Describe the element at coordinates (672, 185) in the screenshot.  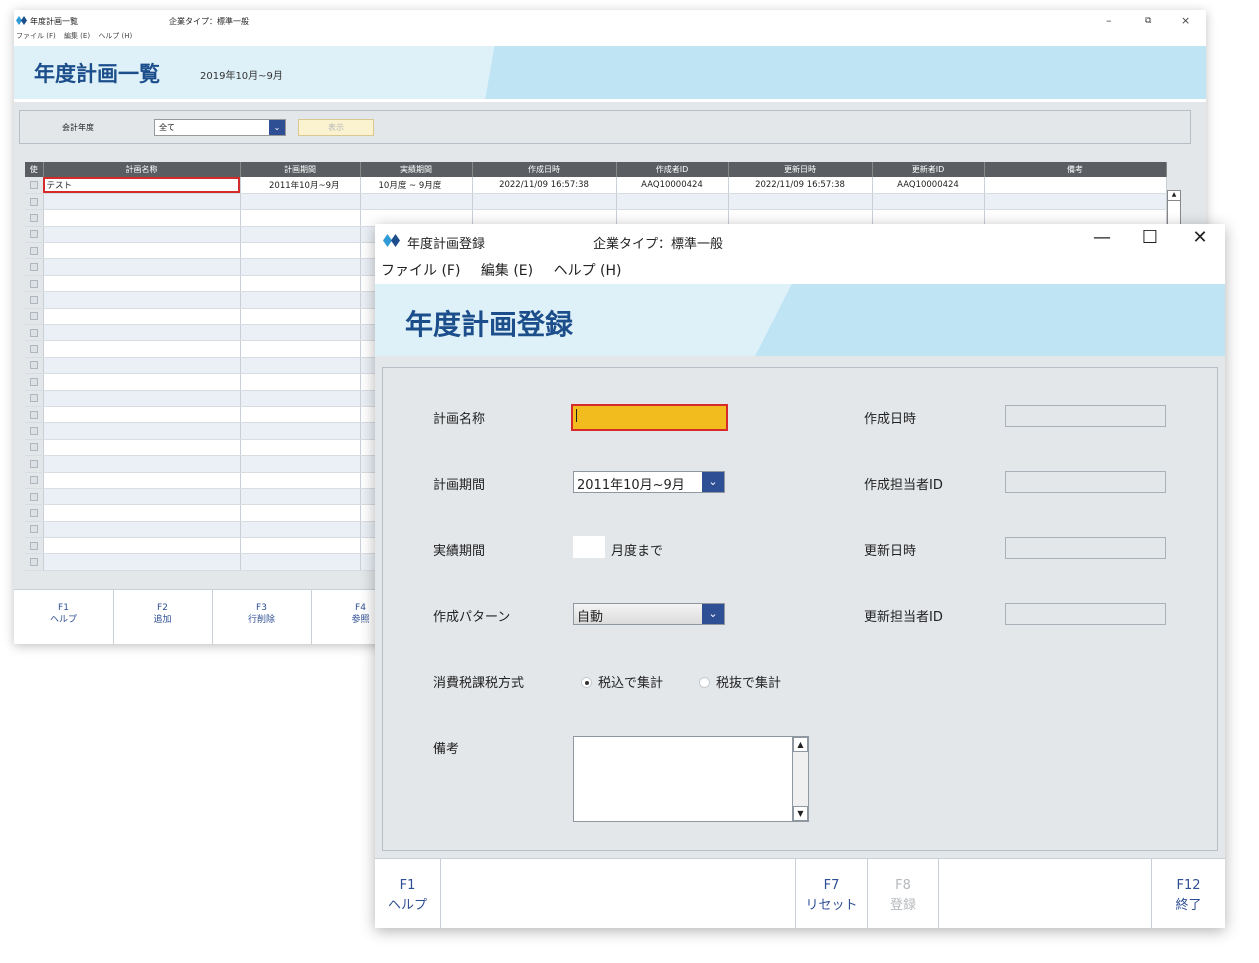
I see `creator-id-cell: AAQ10000424` at that location.